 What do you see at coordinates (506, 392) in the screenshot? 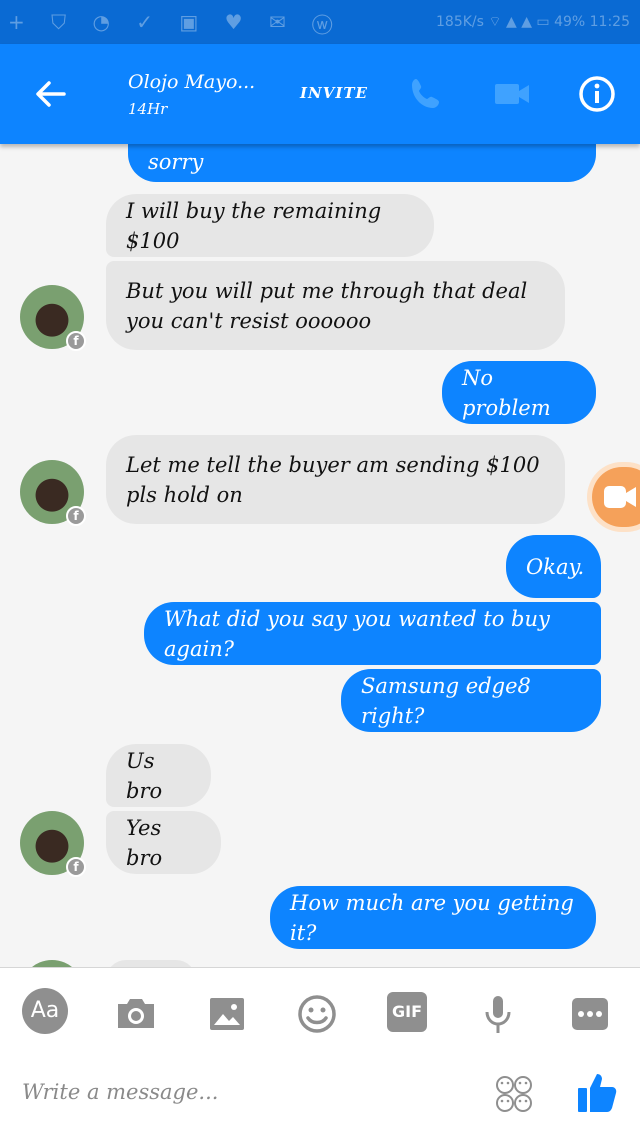
I see `message-text: No problem` at bounding box center [506, 392].